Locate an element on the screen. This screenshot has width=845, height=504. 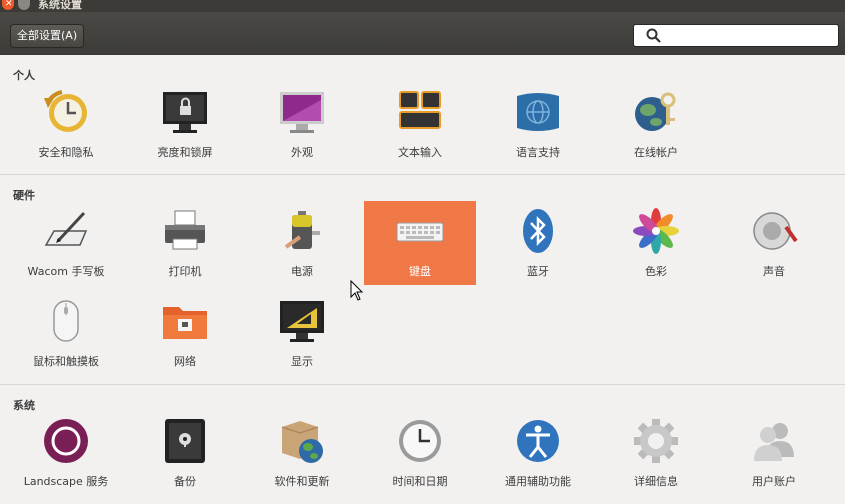
mouse-pointer-icon is located at coordinates (357, 290).